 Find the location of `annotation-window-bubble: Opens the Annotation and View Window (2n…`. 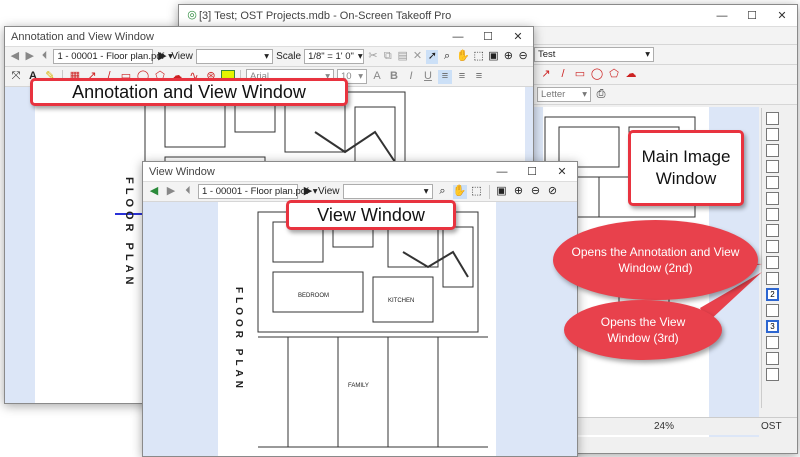

annotation-window-bubble: Opens the Annotation and View Window (2n… is located at coordinates (655, 260).